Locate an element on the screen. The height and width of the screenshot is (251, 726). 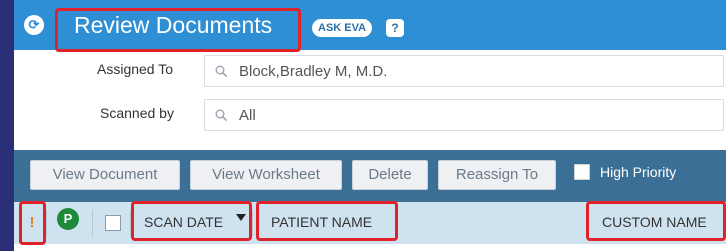
p-status-icon: P is located at coordinates (68, 219).